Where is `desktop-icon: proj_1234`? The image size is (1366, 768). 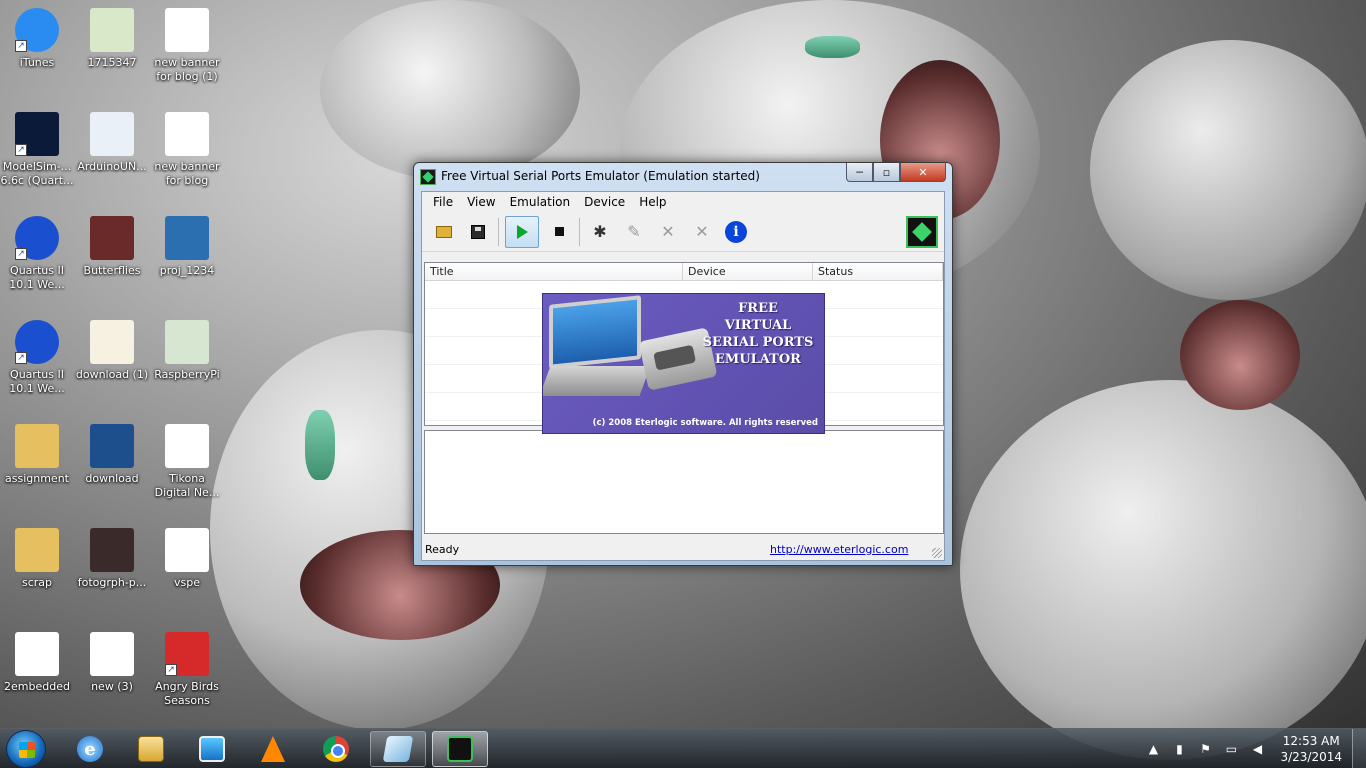 desktop-icon: proj_1234 is located at coordinates (187, 247).